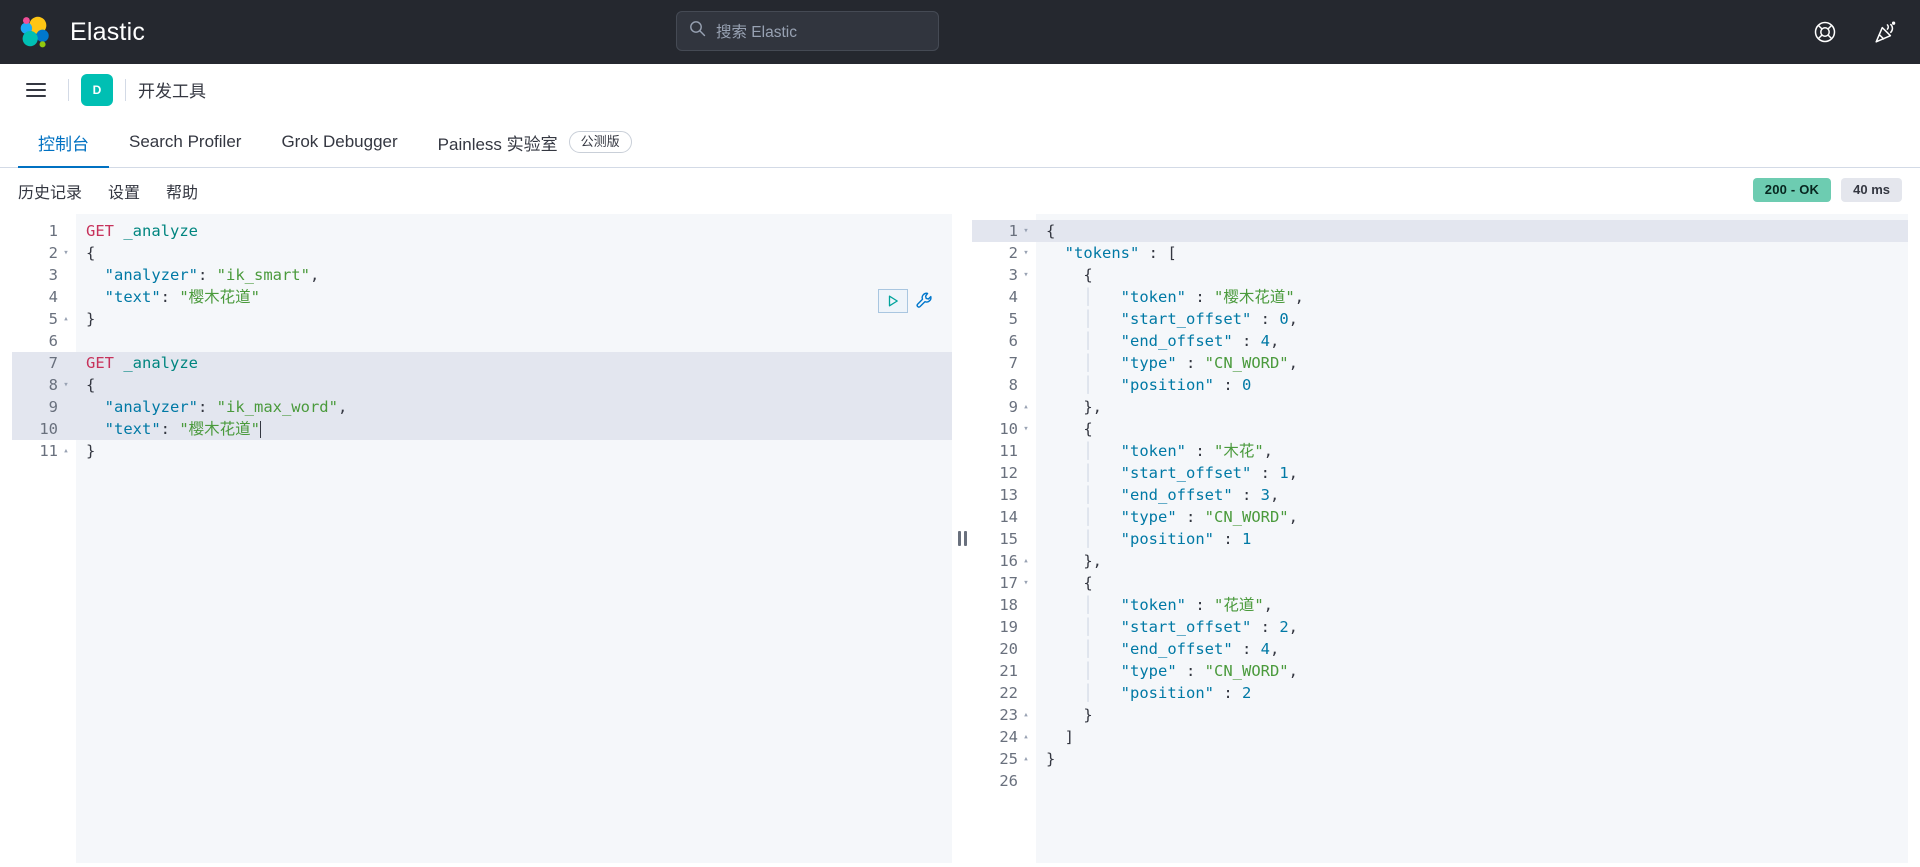 Image resolution: width=1920 pixels, height=867 pixels. What do you see at coordinates (925, 301) in the screenshot?
I see `wrench-icon` at bounding box center [925, 301].